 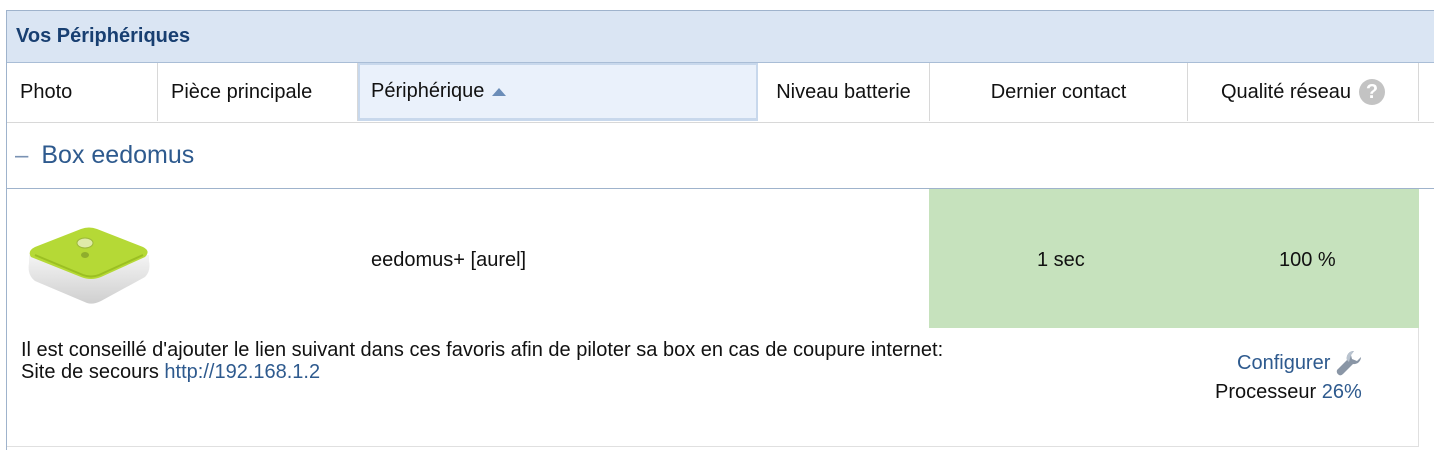 I want to click on device-name: eedomus+ [aurel], so click(x=448, y=260).